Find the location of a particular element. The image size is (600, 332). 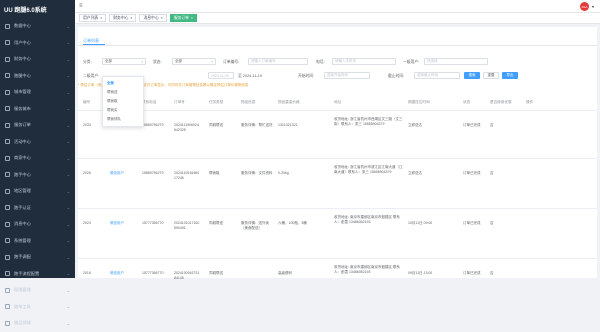

sidebar-item-9: 跑手中心 ⌄ is located at coordinates (37, 175).